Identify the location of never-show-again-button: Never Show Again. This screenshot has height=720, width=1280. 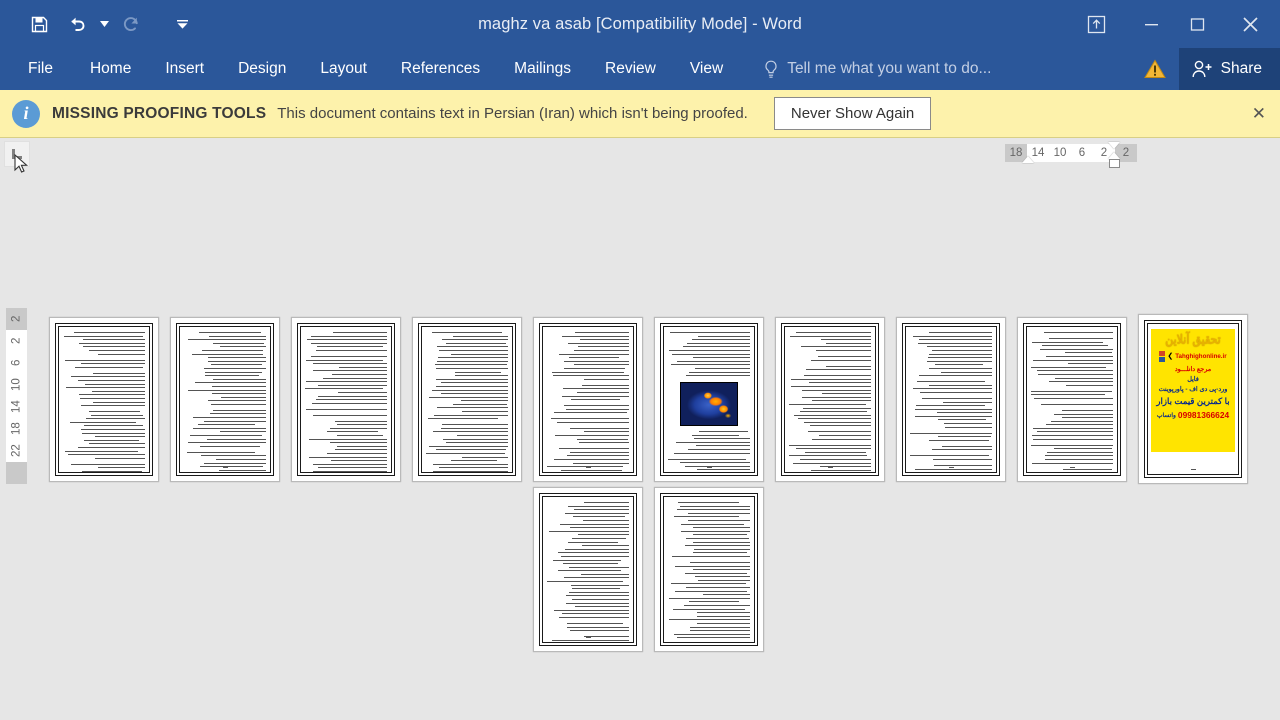
(852, 113).